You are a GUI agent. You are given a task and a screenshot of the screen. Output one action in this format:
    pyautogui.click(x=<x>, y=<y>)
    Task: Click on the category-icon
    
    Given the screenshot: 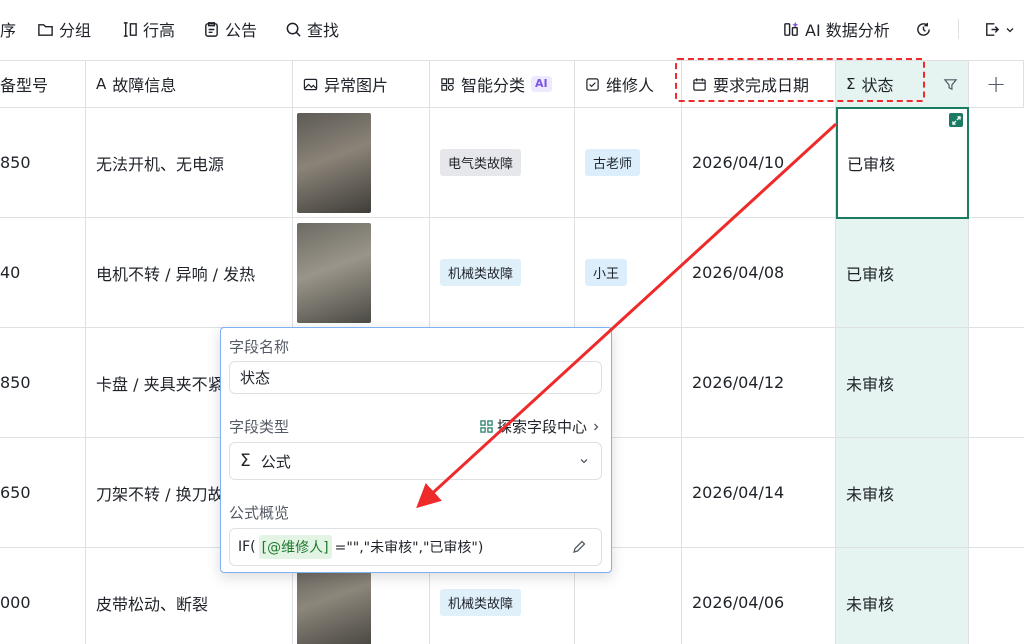 What is the action you would take?
    pyautogui.click(x=447, y=84)
    